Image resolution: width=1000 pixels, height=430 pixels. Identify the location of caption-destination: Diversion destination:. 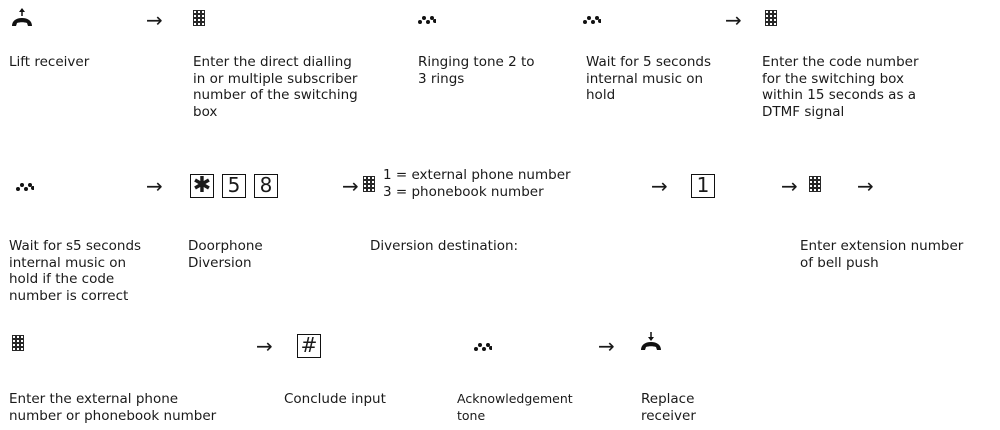
(444, 246).